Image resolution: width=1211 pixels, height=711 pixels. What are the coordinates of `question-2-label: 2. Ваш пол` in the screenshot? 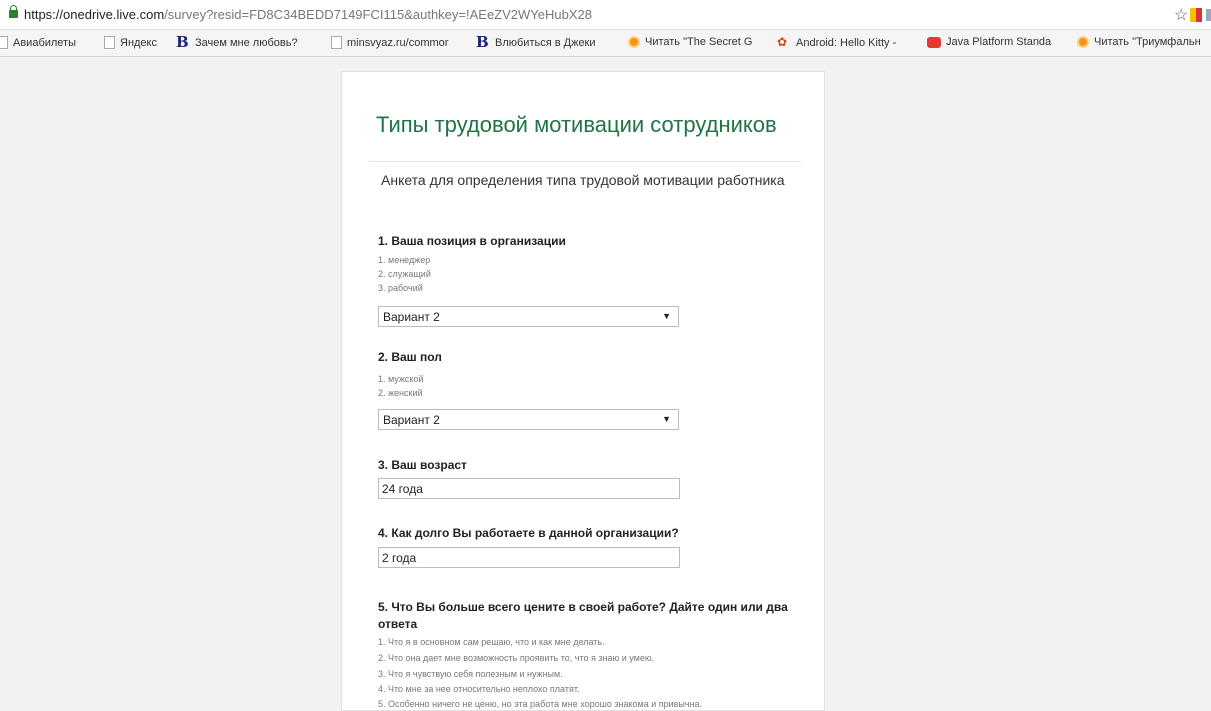 It's located at (410, 357).